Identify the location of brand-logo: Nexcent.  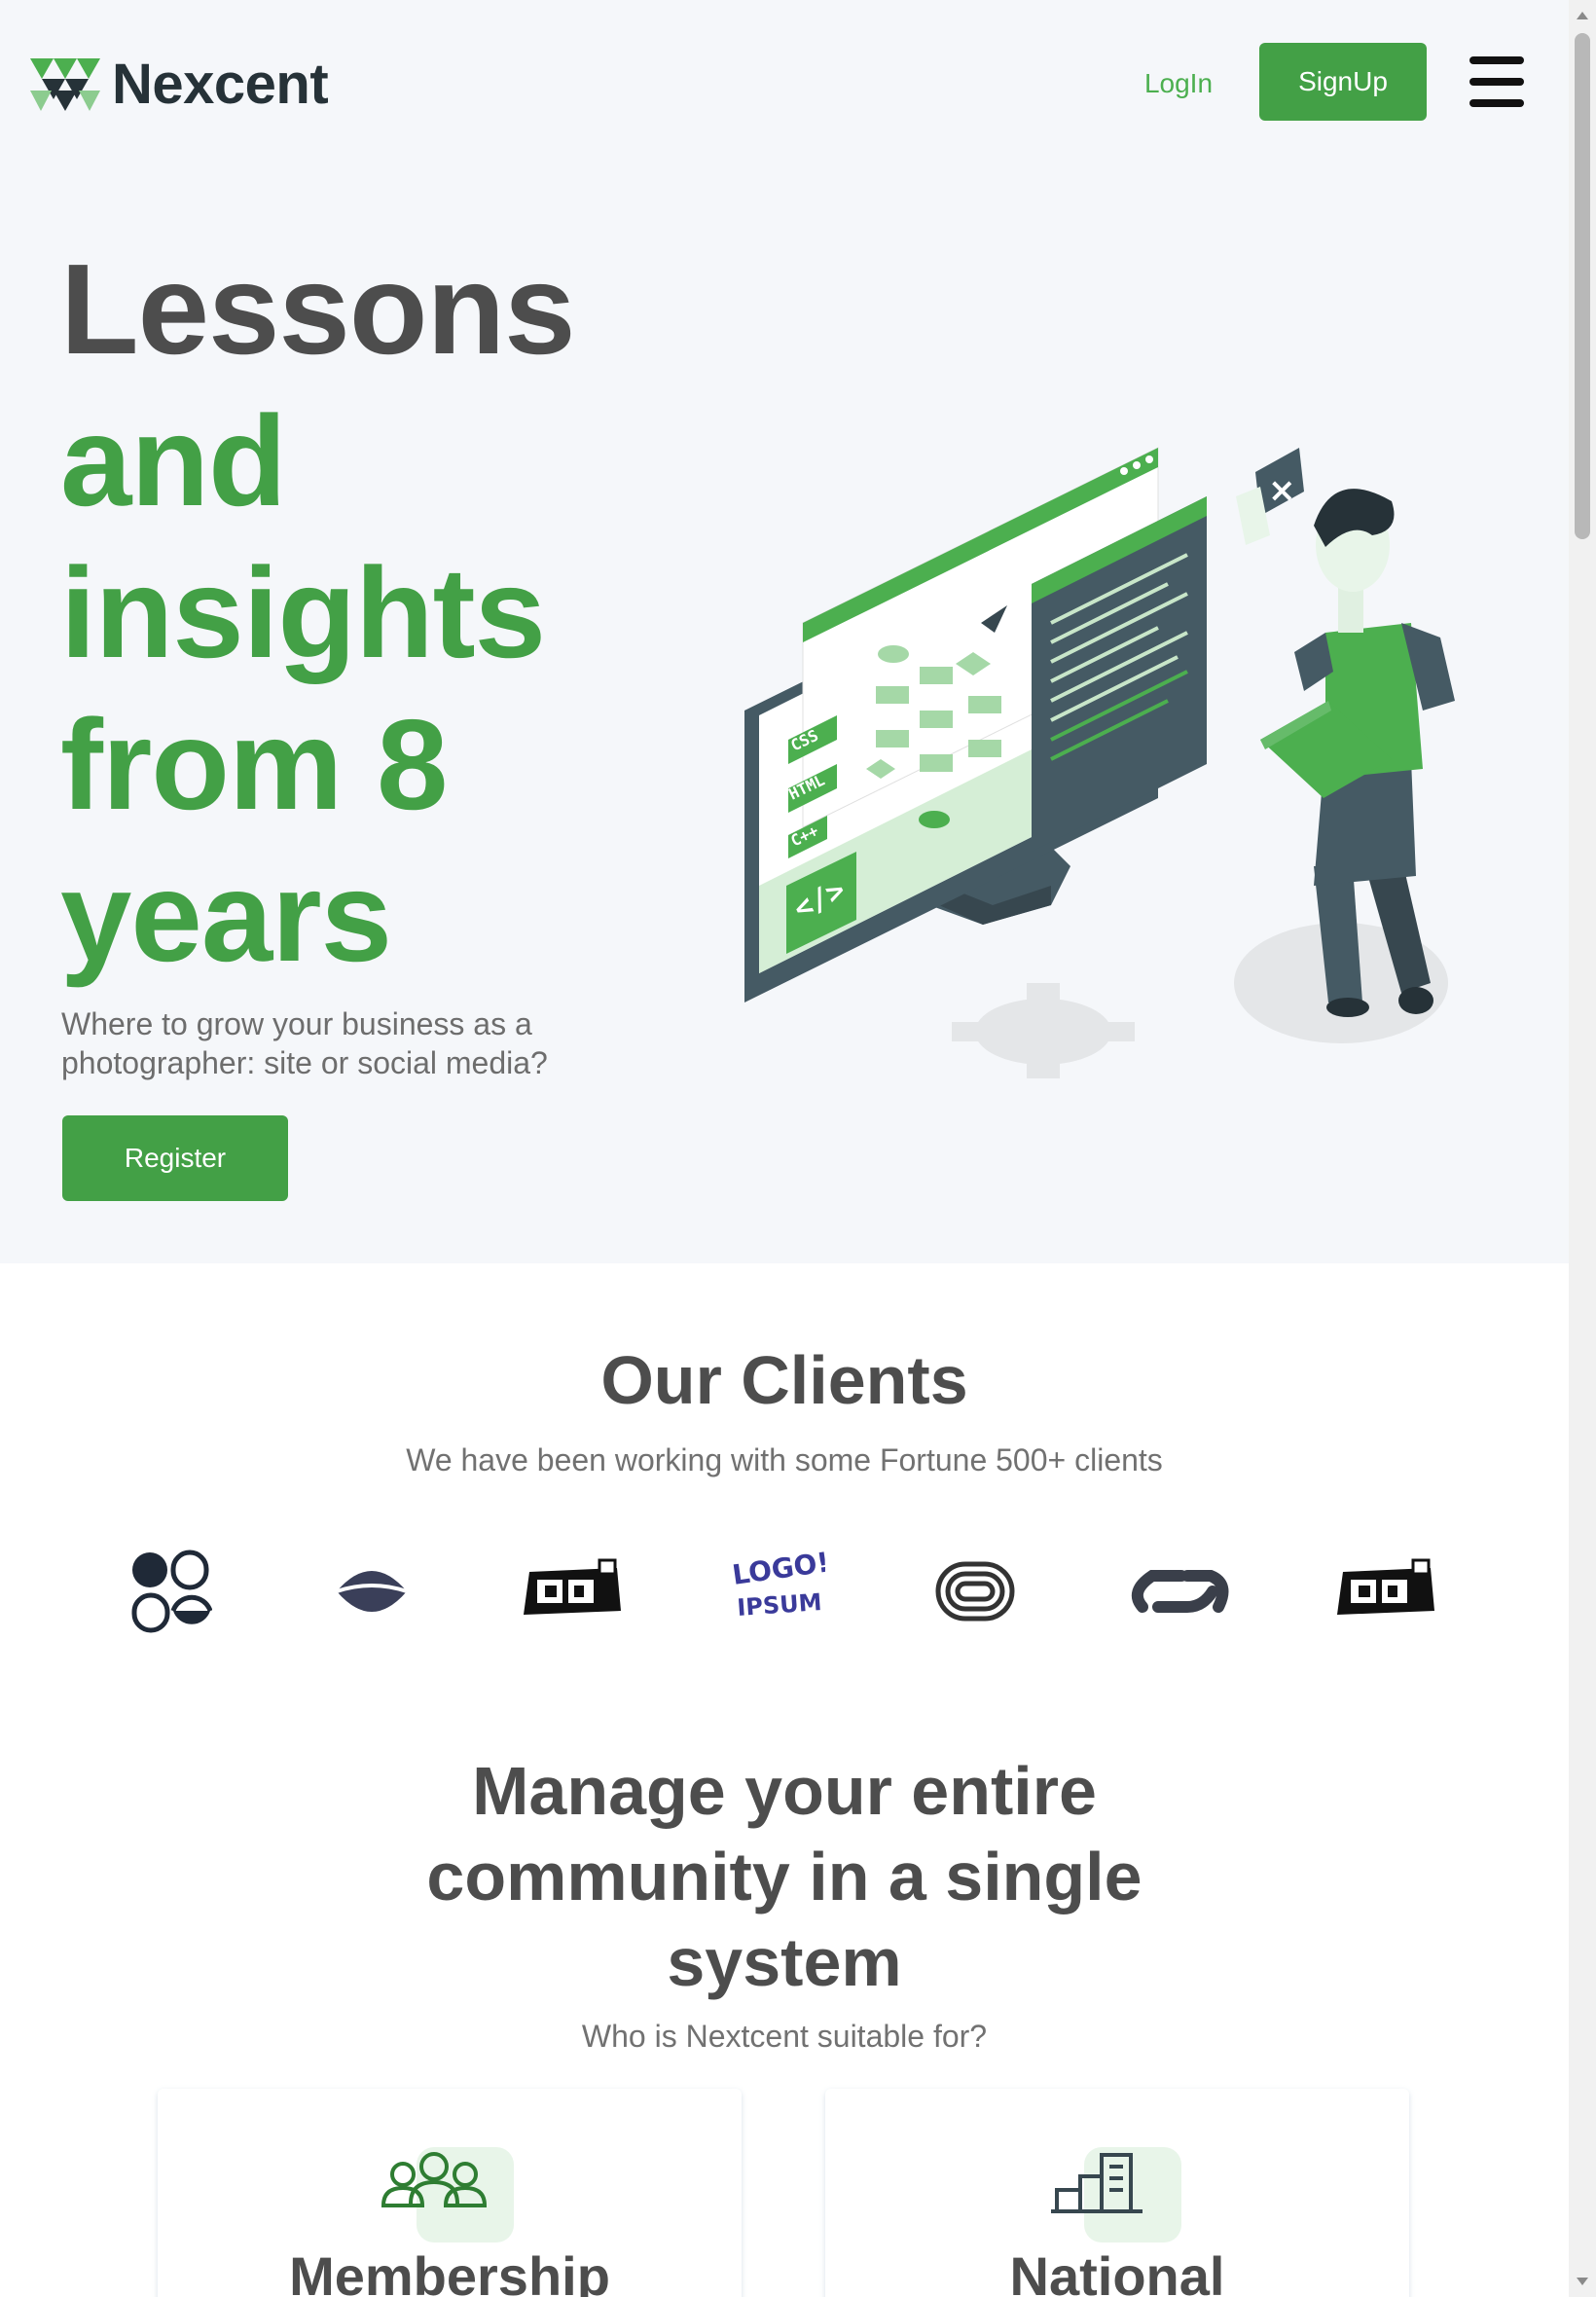
(179, 84).